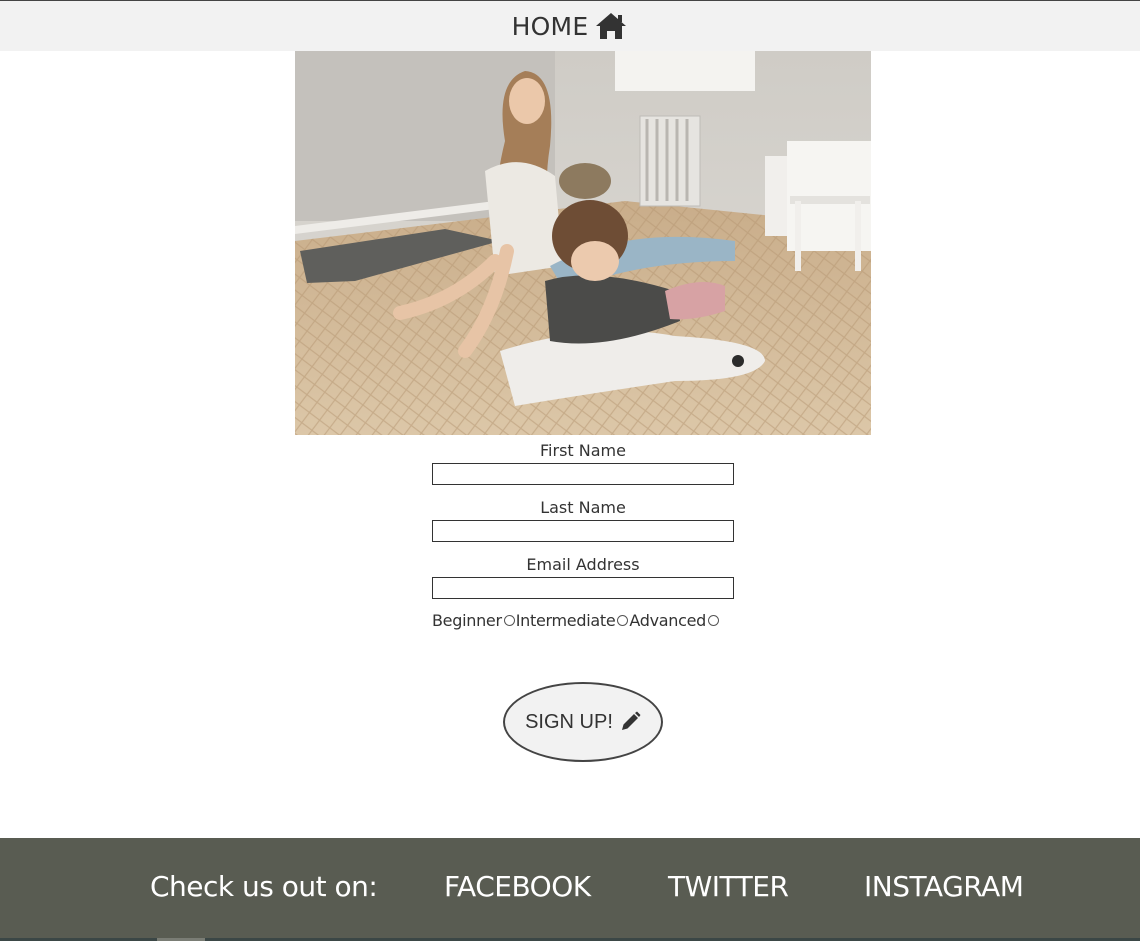  What do you see at coordinates (264, 886) in the screenshot?
I see `footer-tagline: Check us out on:` at bounding box center [264, 886].